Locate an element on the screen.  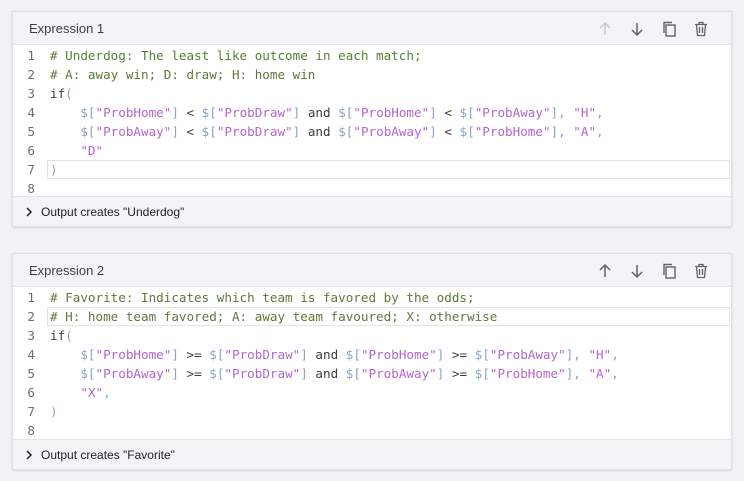
arrow-up-icon is located at coordinates (605, 28).